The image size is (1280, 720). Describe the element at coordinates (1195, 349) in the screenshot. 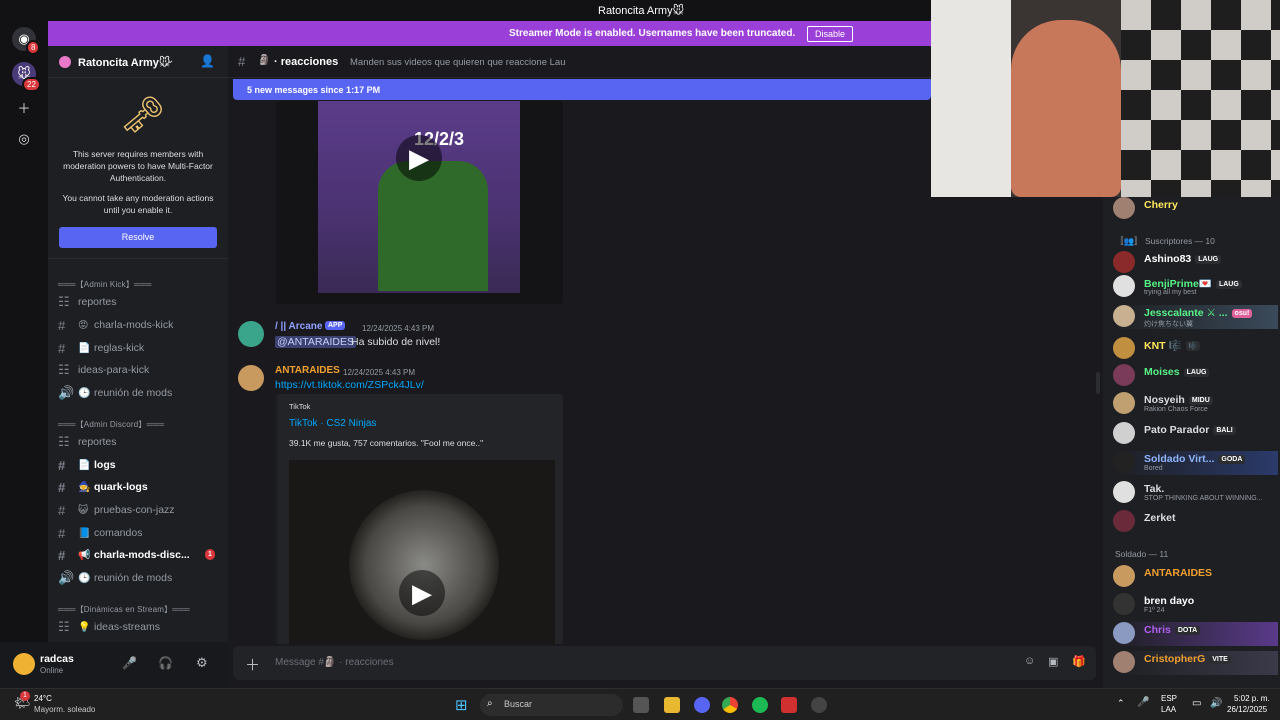

I see `member-item: KNT 🎼 🎼` at that location.